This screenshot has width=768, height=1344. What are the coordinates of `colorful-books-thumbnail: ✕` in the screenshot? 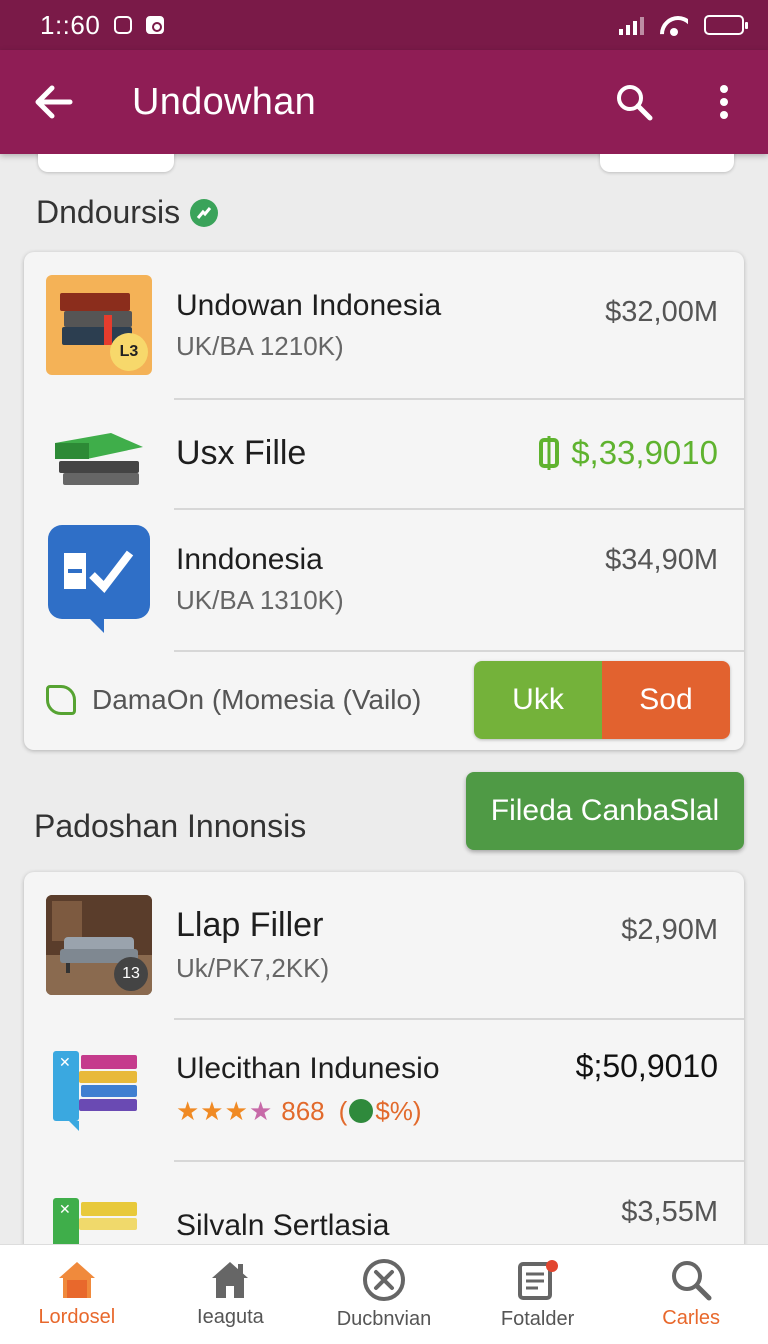 It's located at (99, 1089).